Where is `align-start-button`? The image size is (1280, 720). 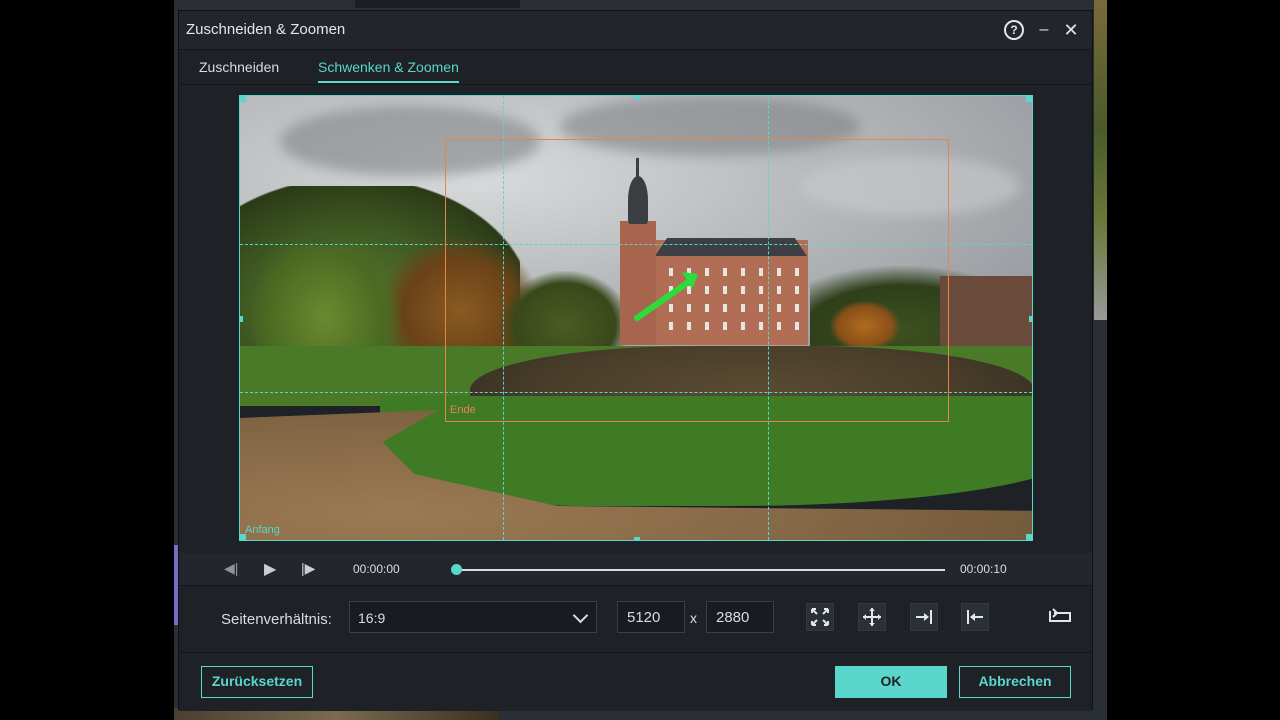
align-start-button is located at coordinates (975, 617).